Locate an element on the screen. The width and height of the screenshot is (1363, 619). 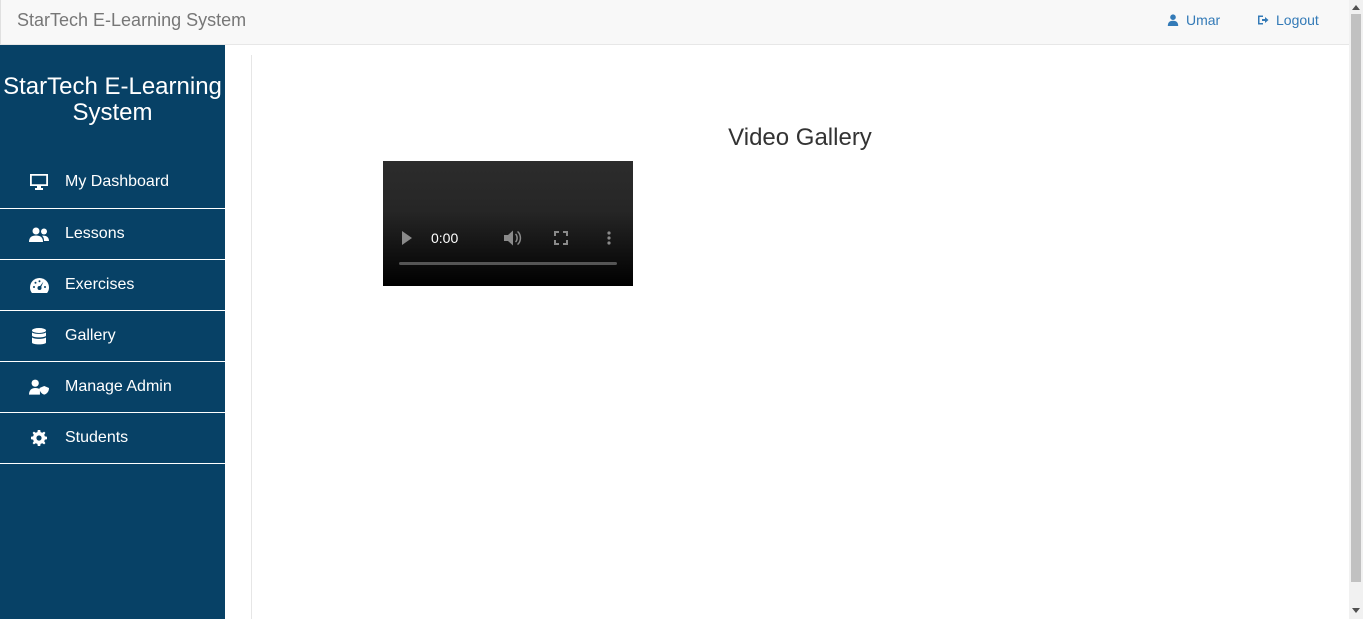
sidebar-title: StarTech E-Learning System is located at coordinates (112, 99).